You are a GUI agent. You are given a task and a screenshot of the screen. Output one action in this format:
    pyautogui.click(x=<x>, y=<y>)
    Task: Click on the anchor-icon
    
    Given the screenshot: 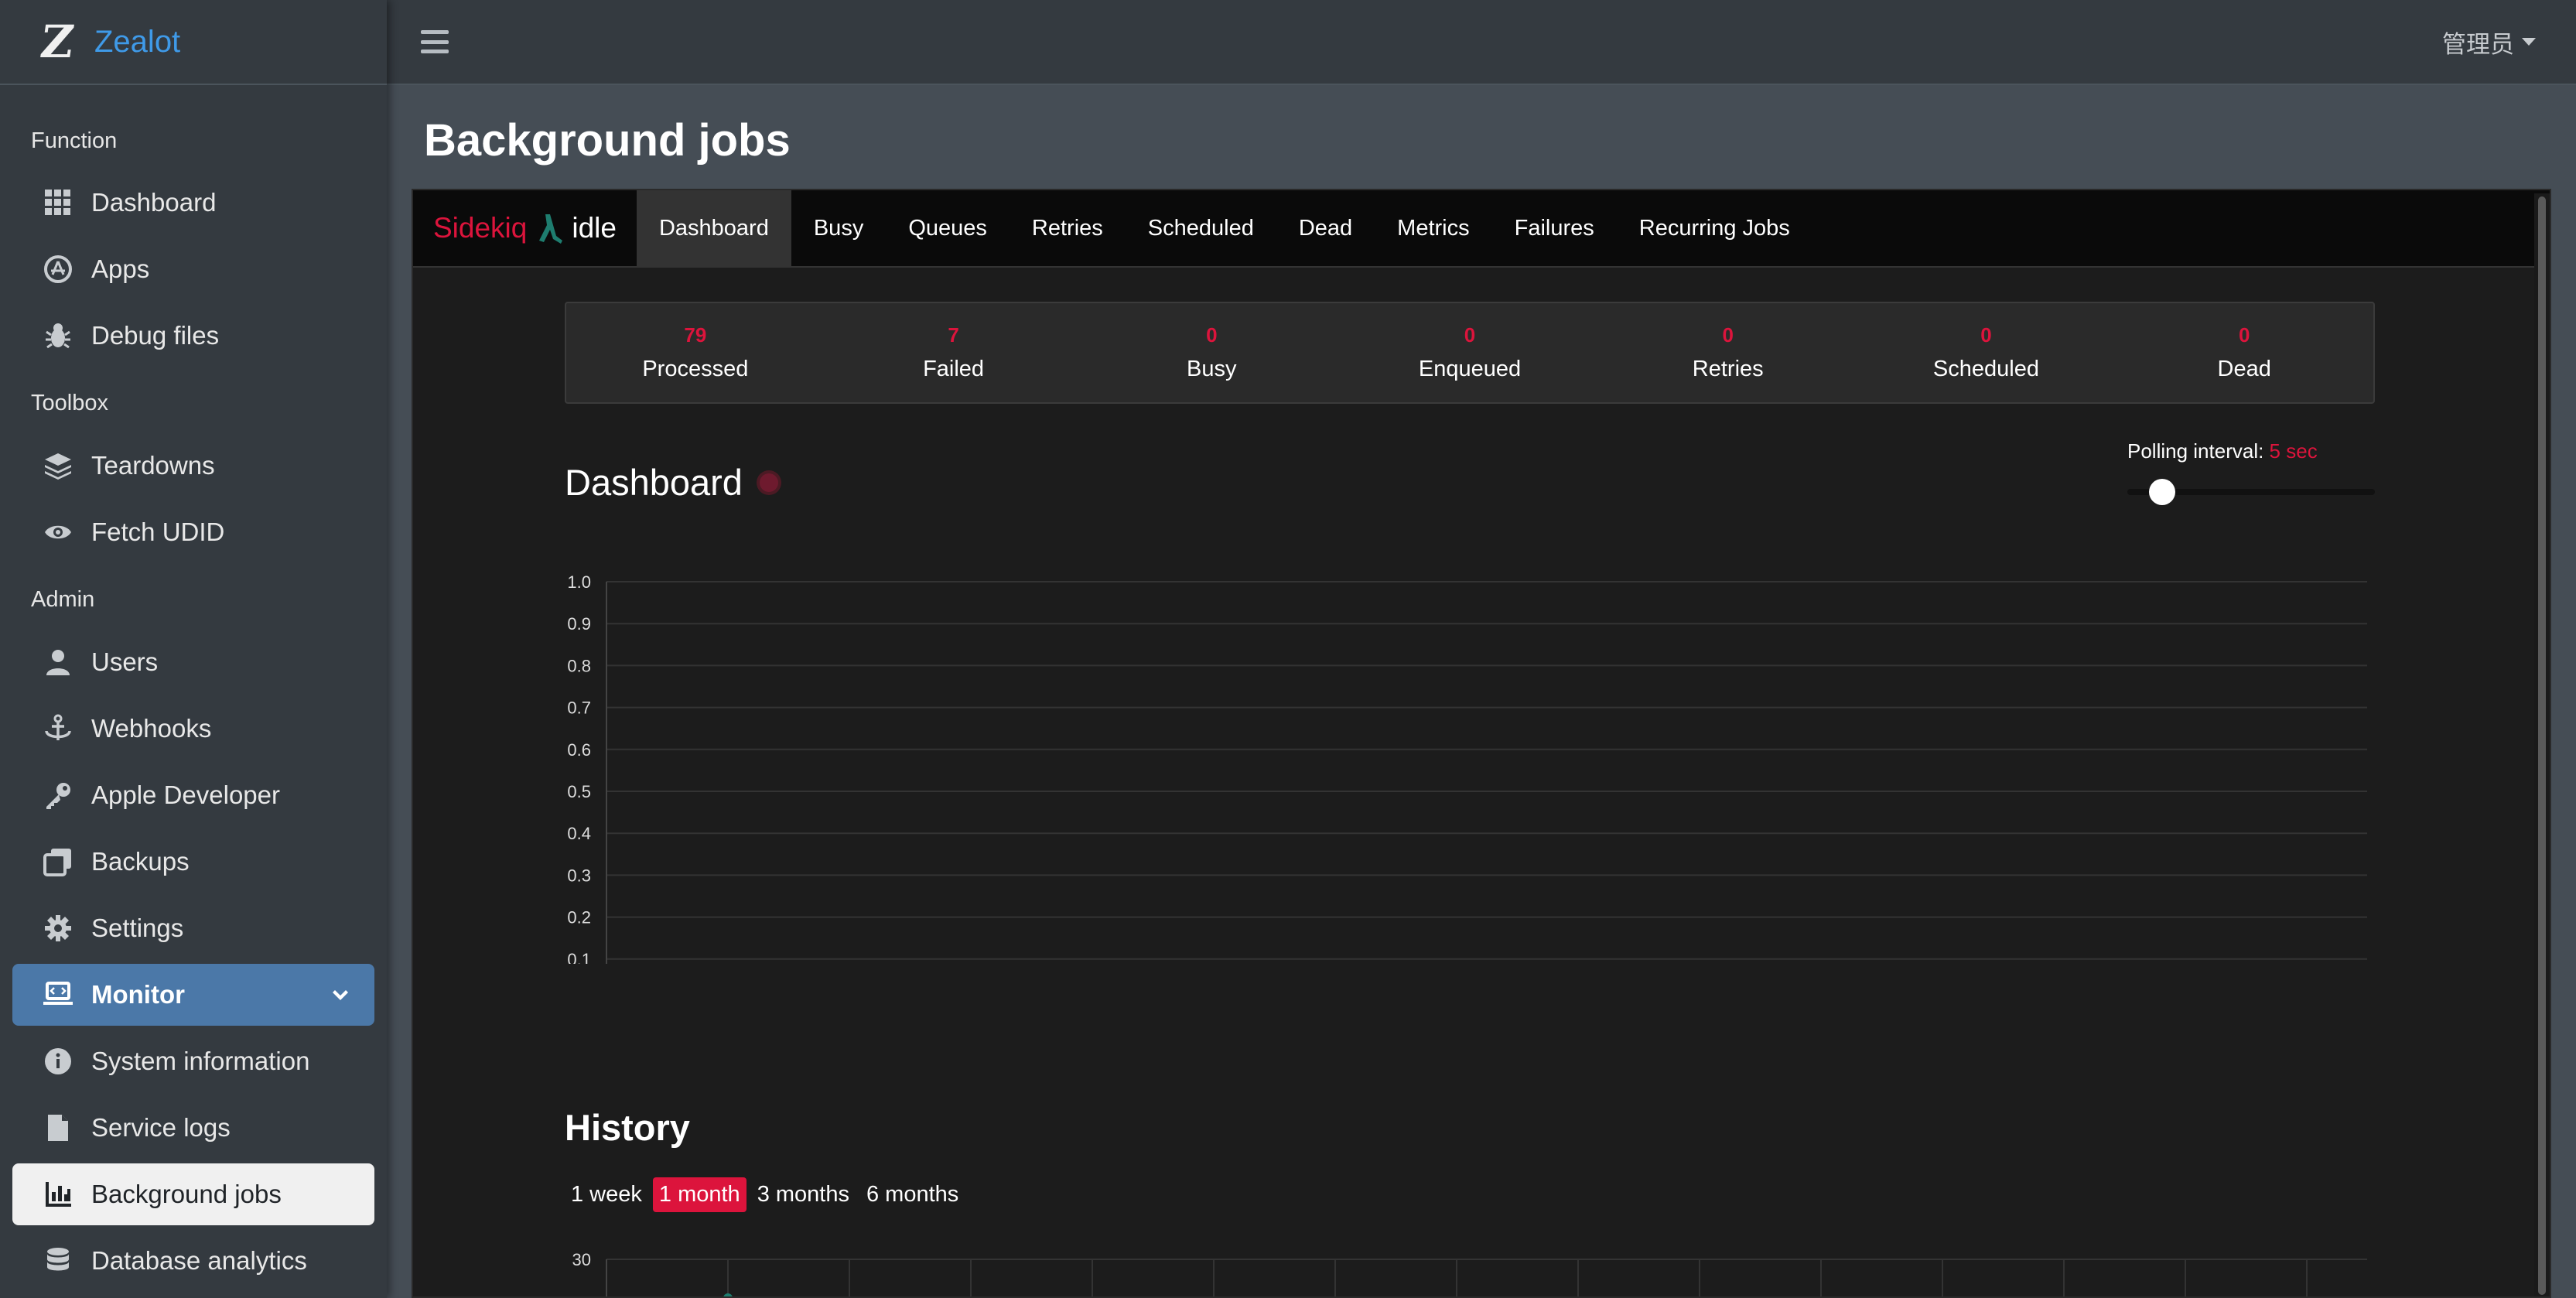 What is the action you would take?
    pyautogui.click(x=58, y=728)
    